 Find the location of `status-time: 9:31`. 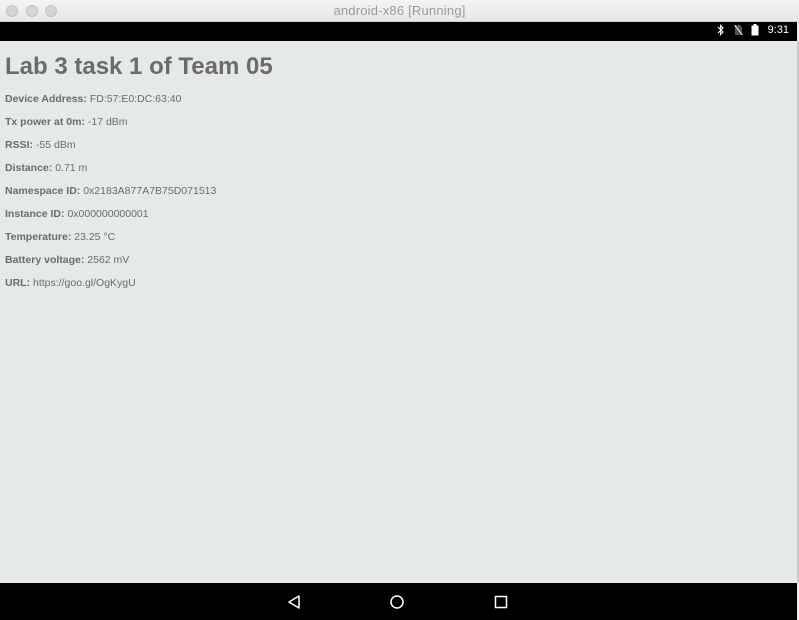

status-time: 9:31 is located at coordinates (778, 30).